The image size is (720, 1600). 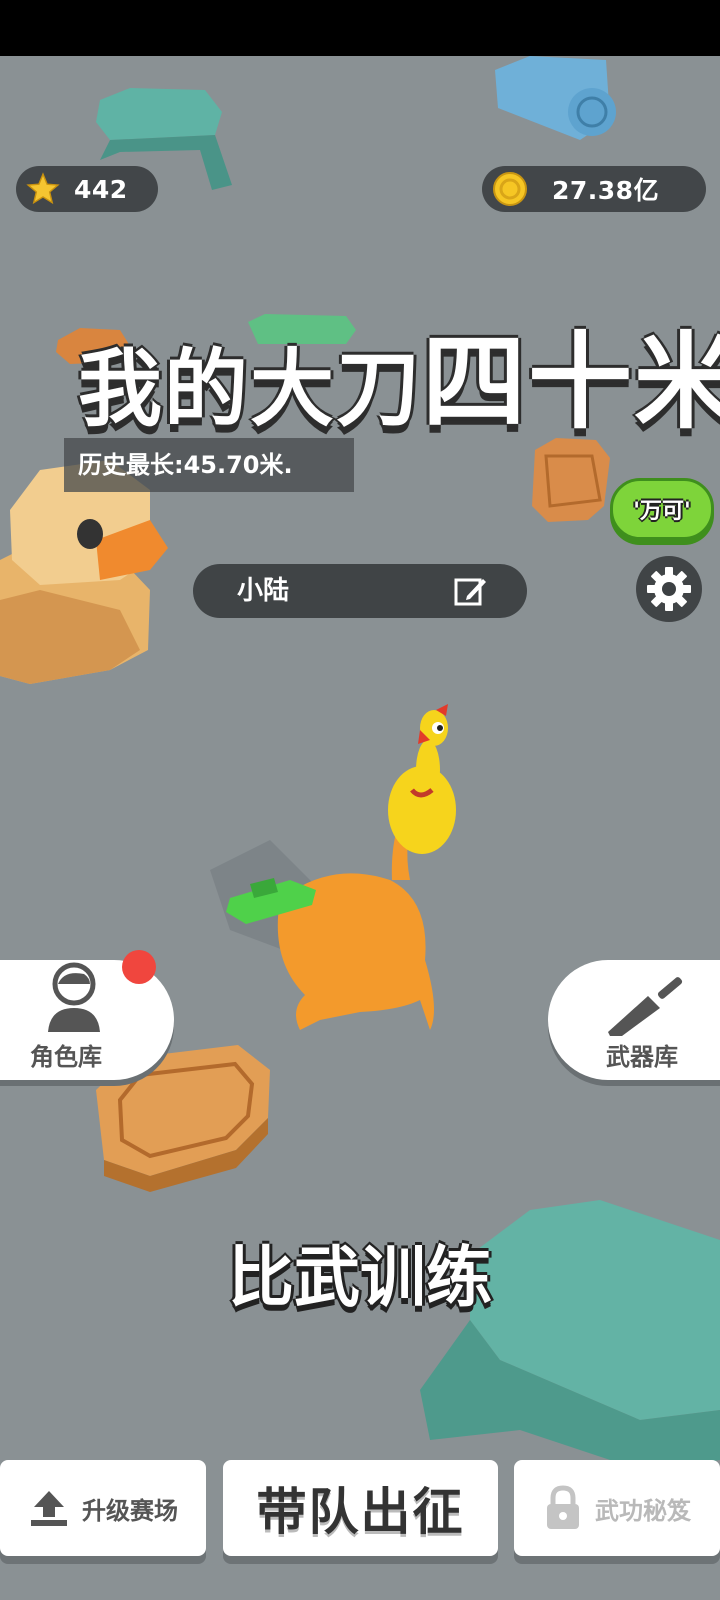 What do you see at coordinates (571, 382) in the screenshot?
I see `title-part-2: 四十米` at bounding box center [571, 382].